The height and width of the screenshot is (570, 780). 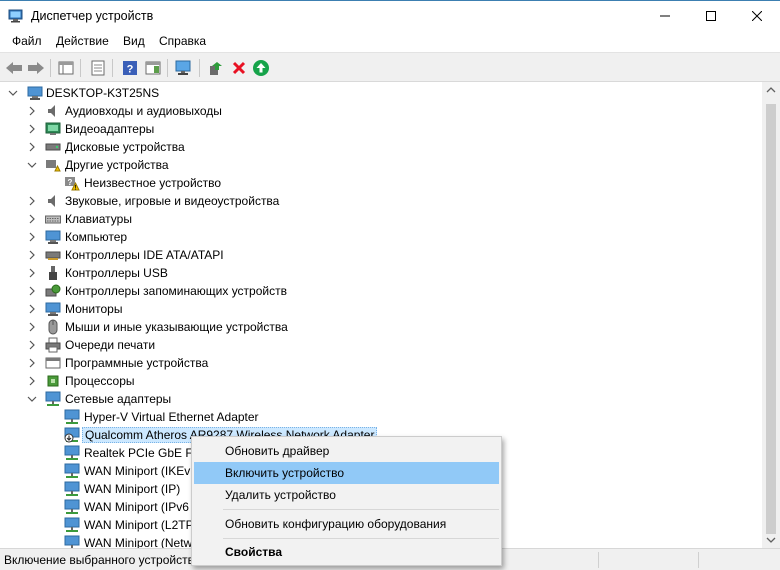 I want to click on scrollbar-thumb, so click(x=771, y=319).